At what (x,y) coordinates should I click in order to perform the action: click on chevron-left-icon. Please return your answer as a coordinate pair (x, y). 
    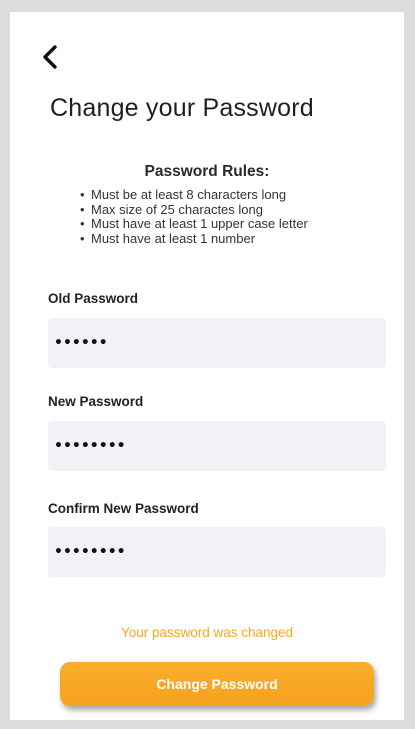
    Looking at the image, I should click on (50, 57).